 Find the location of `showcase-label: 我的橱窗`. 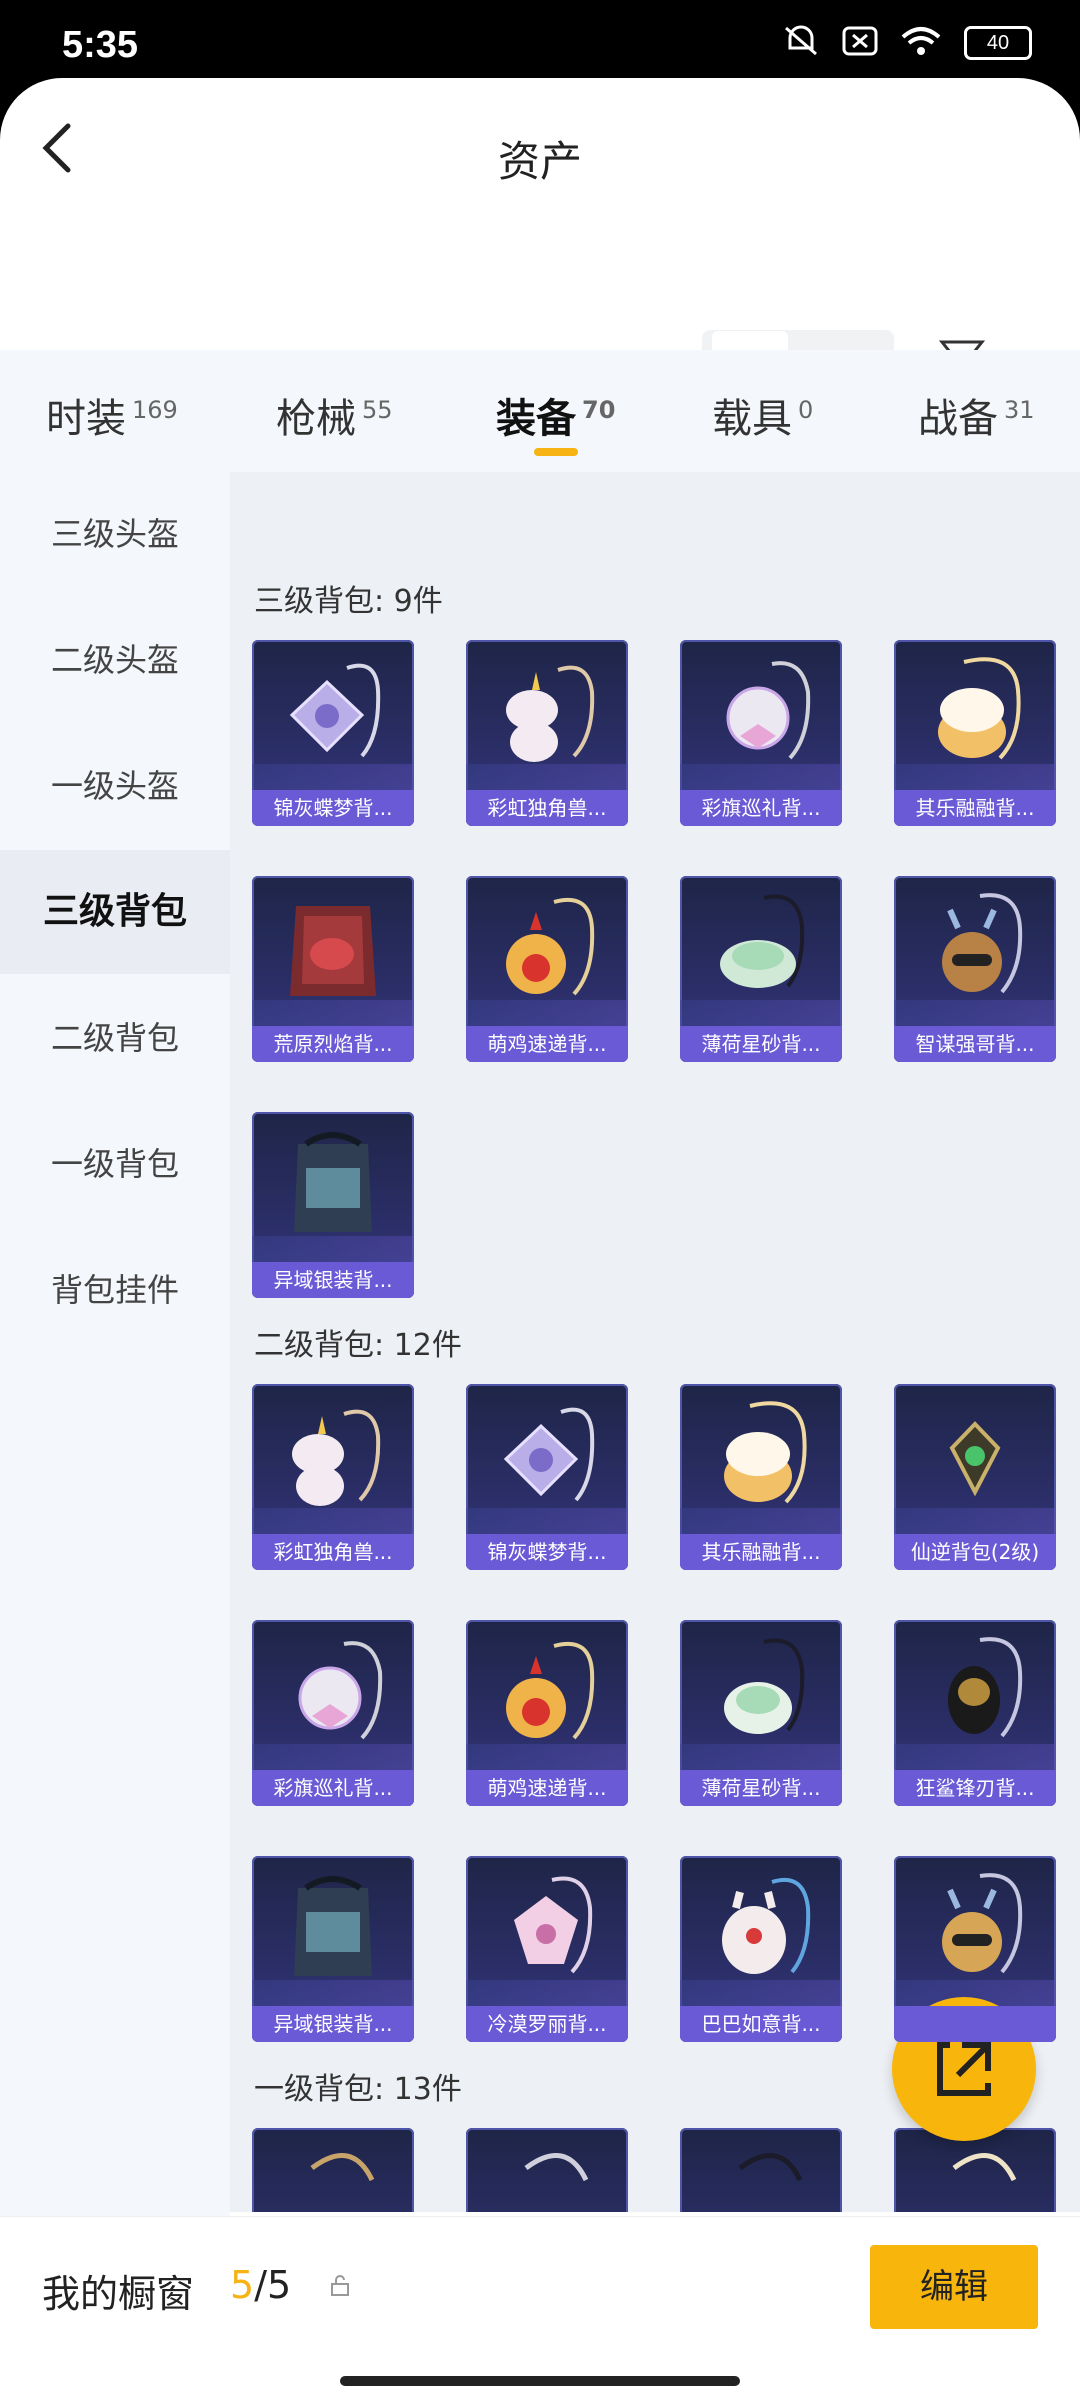

showcase-label: 我的橱窗 is located at coordinates (118, 2294).